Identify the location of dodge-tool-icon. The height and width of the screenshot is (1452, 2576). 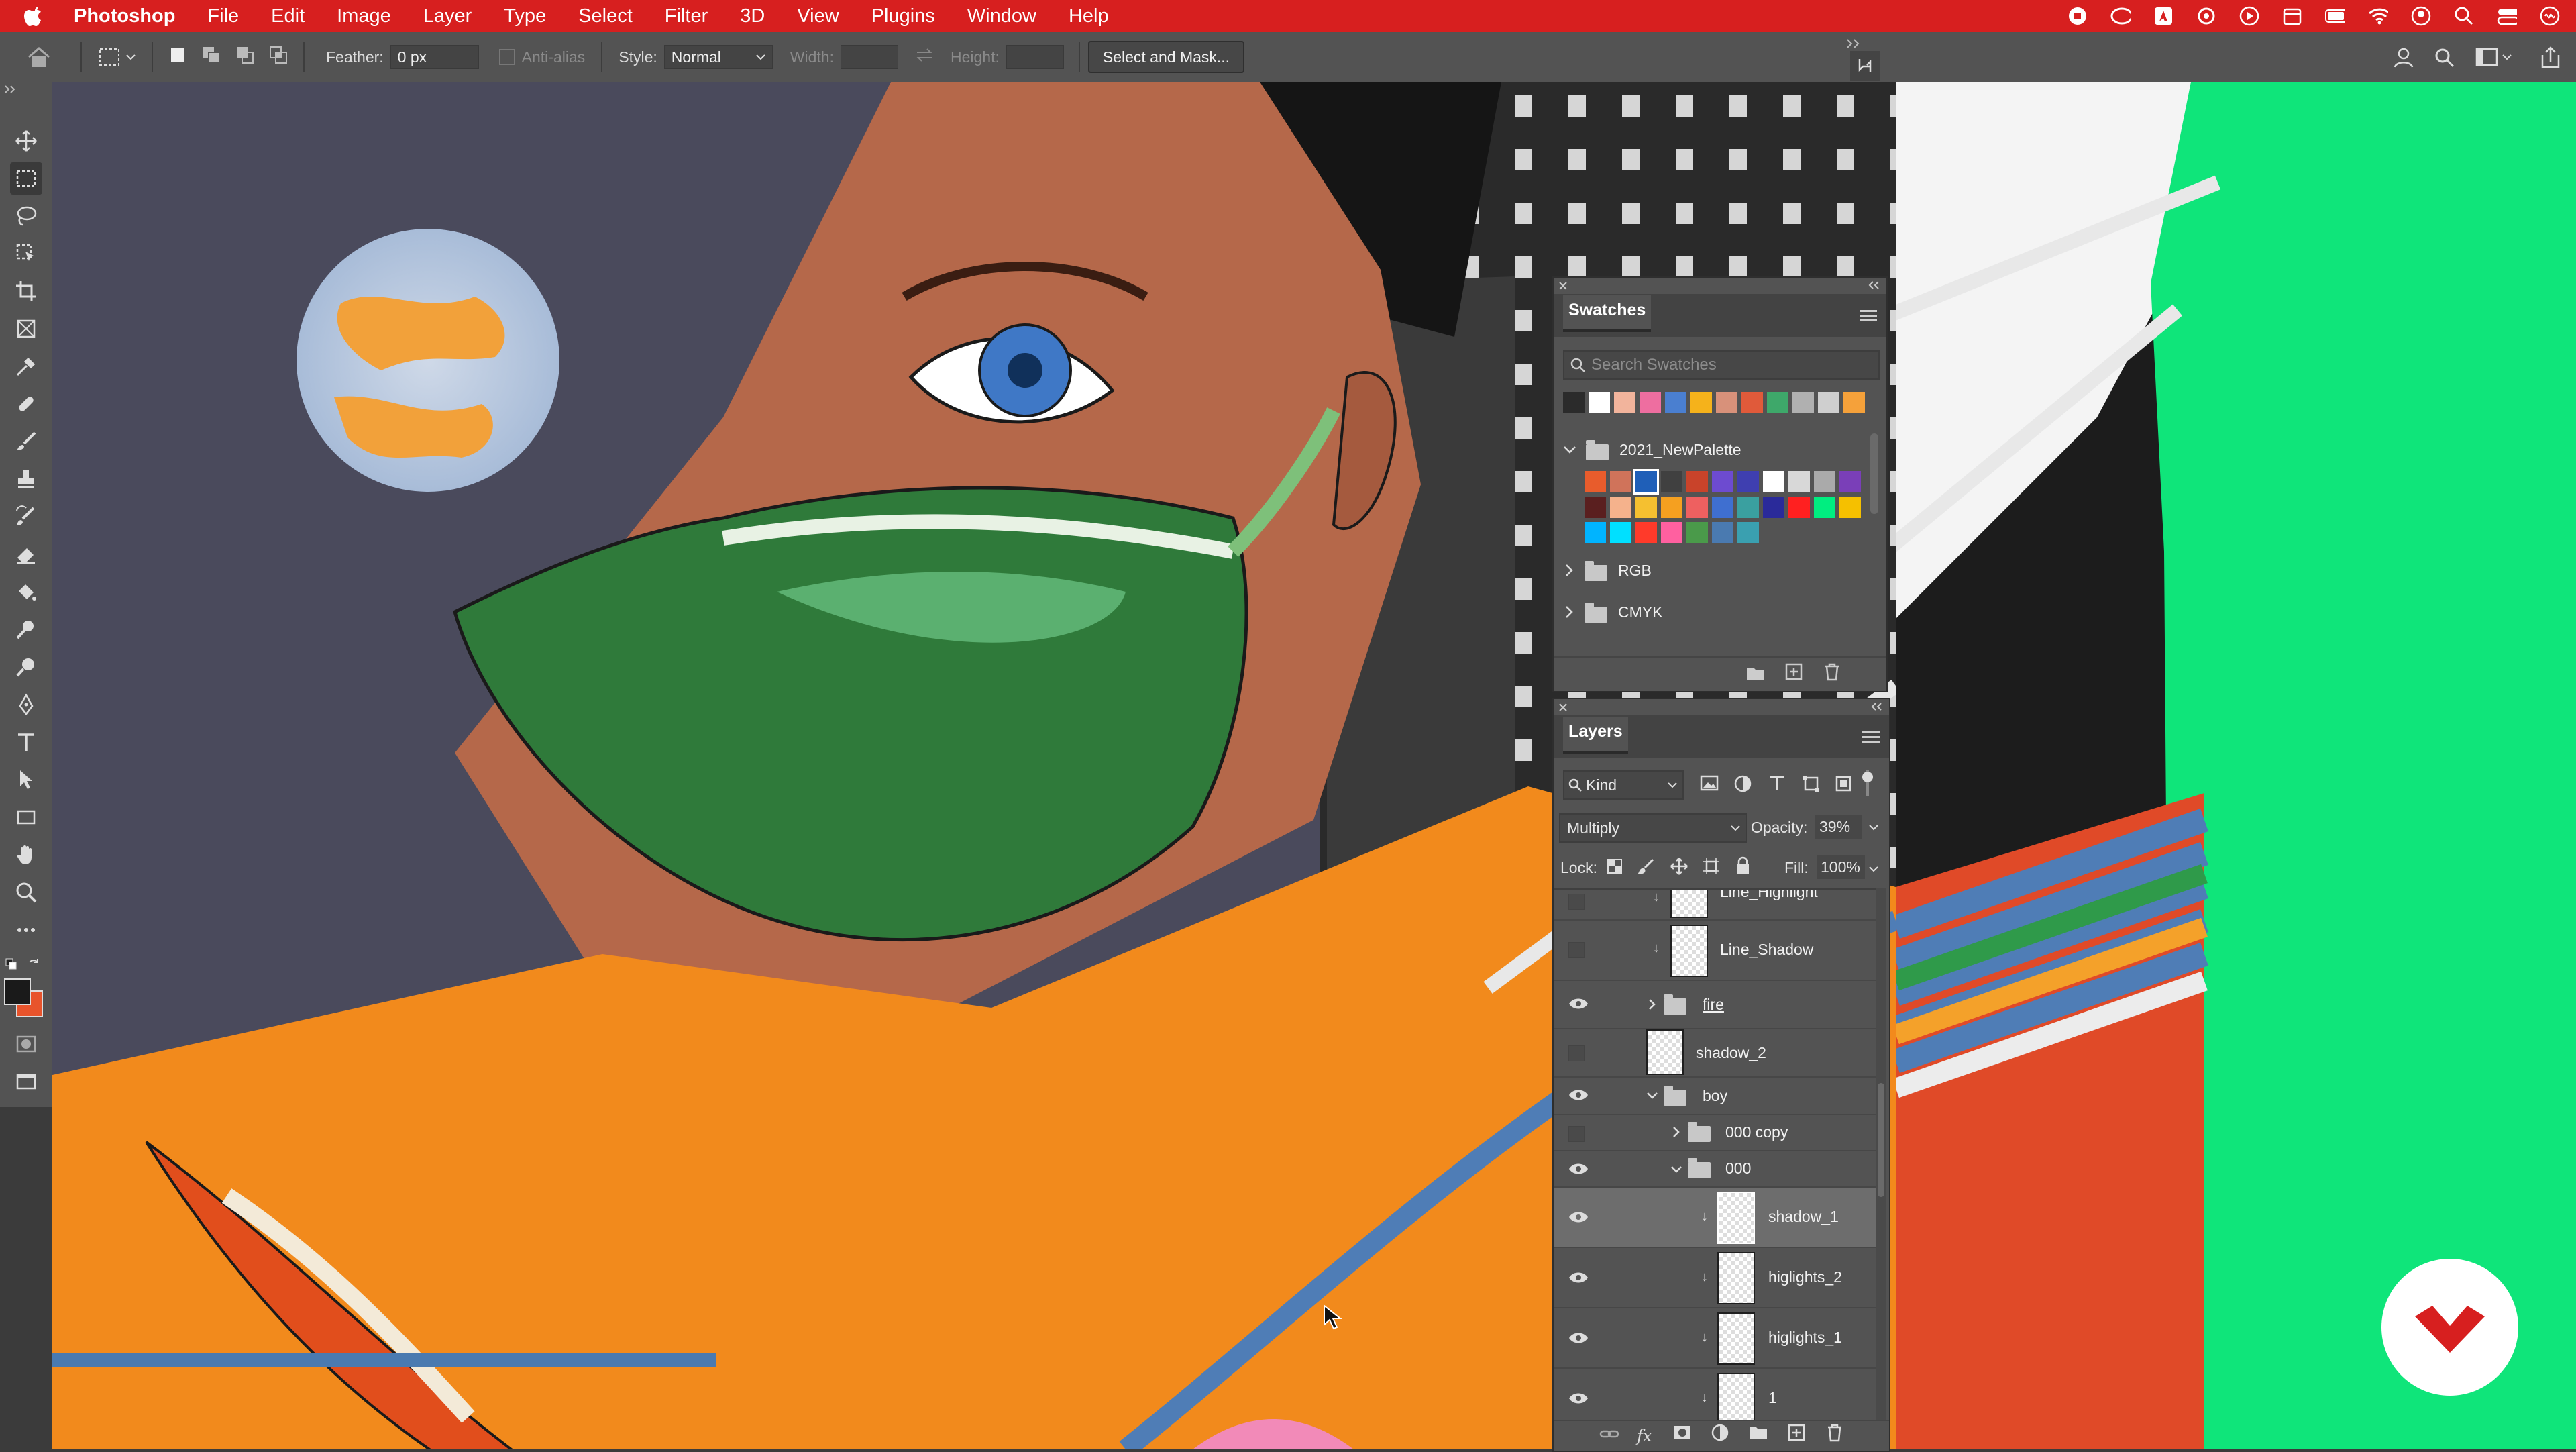
(26, 667).